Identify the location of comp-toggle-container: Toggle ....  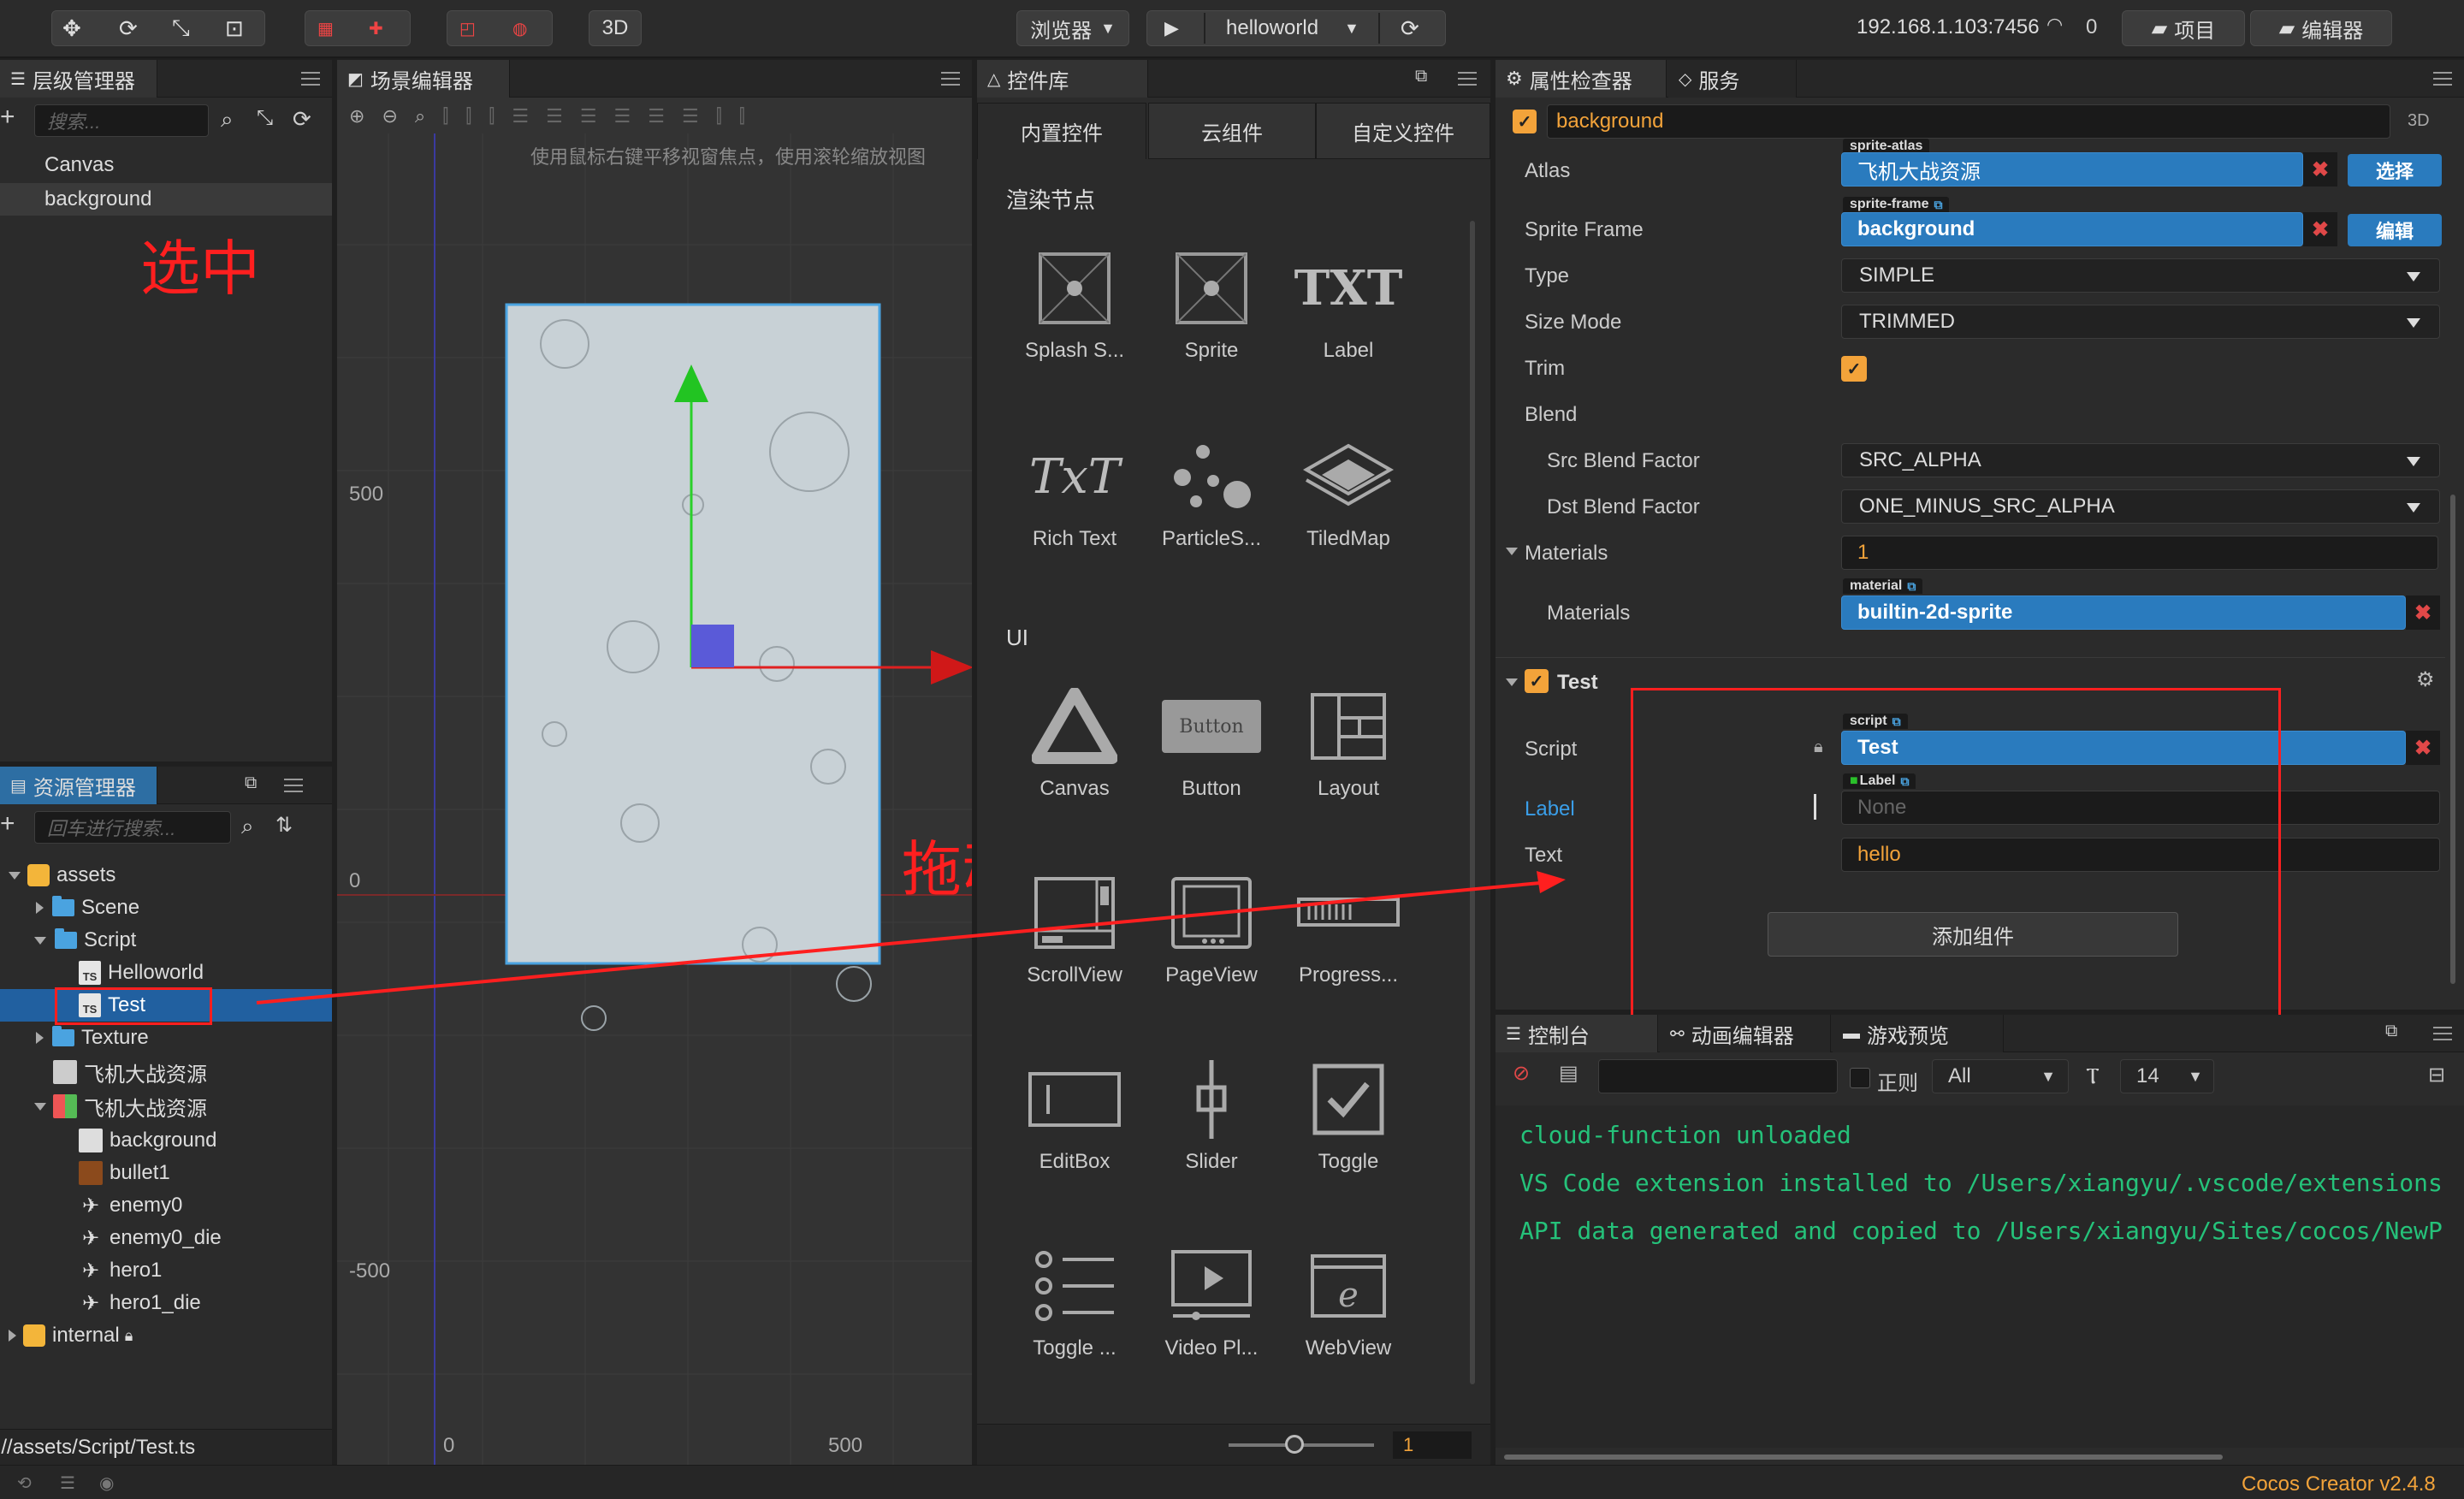
(1074, 1300).